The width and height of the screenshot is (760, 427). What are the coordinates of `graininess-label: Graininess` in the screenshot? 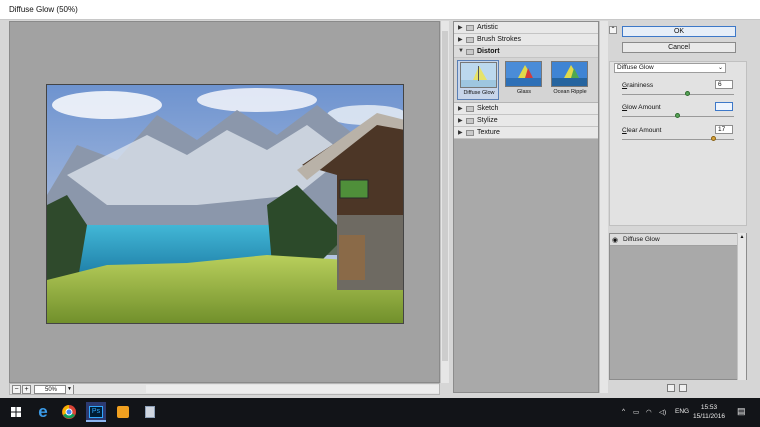 It's located at (638, 85).